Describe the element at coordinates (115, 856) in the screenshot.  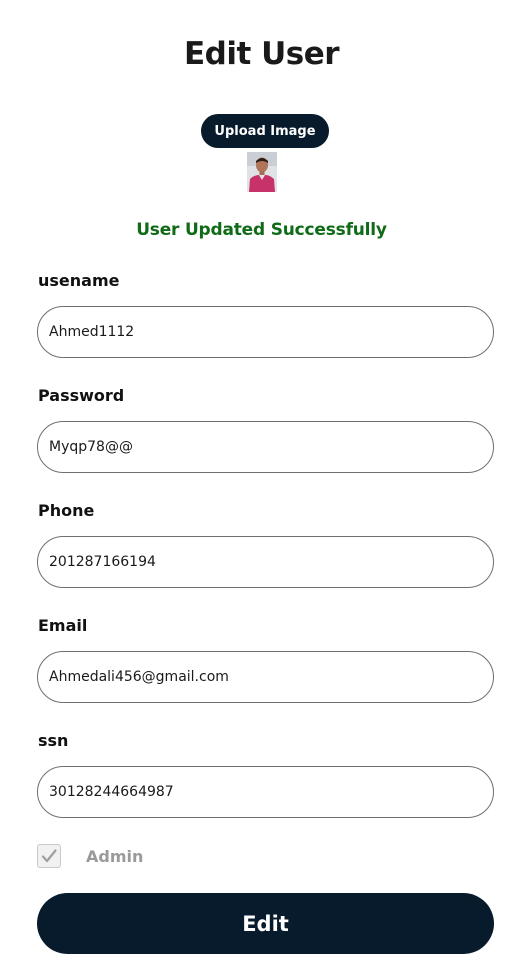
I see `admin-label: Admin` at that location.